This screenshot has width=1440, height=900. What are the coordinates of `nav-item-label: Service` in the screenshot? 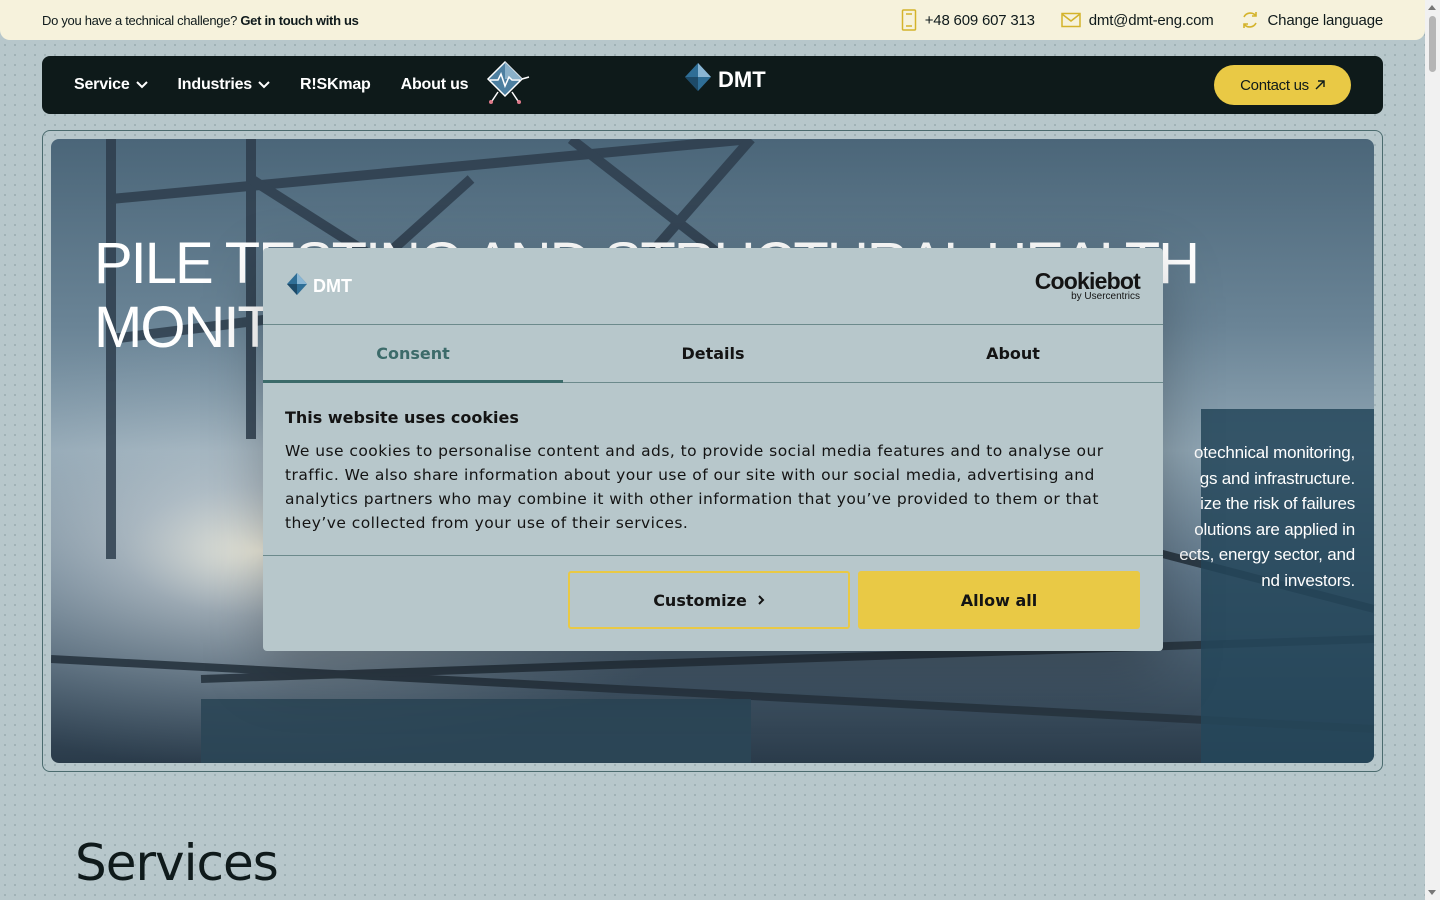 It's located at (102, 84).